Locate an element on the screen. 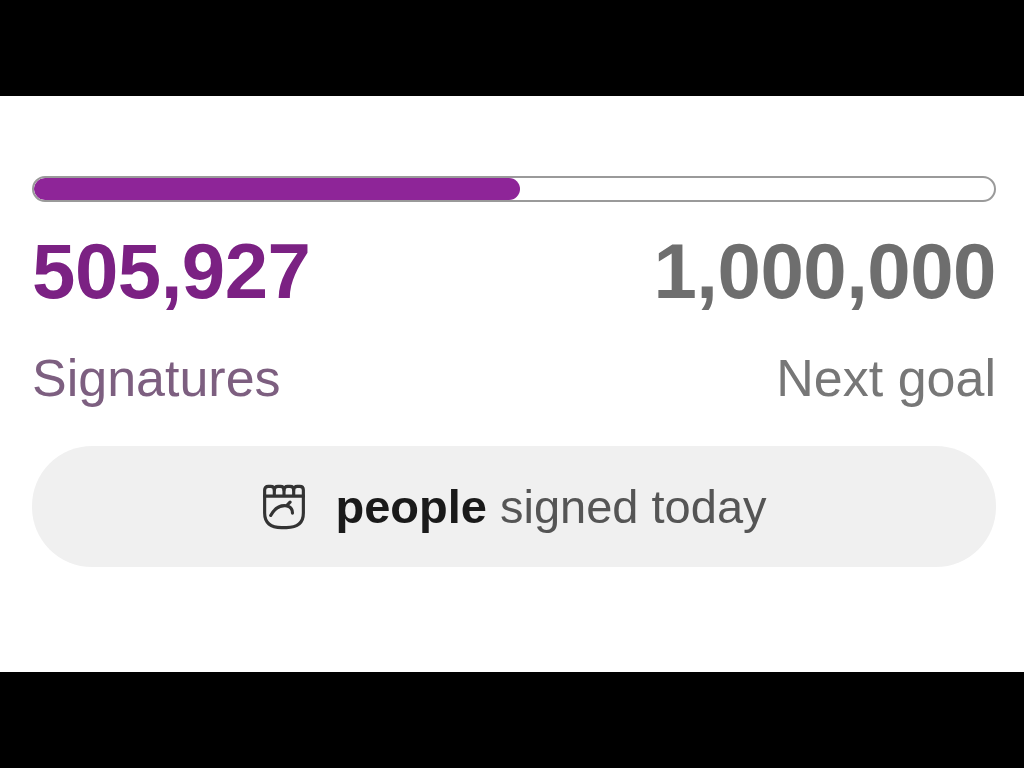  goal-count: 1,000,000 is located at coordinates (824, 271).